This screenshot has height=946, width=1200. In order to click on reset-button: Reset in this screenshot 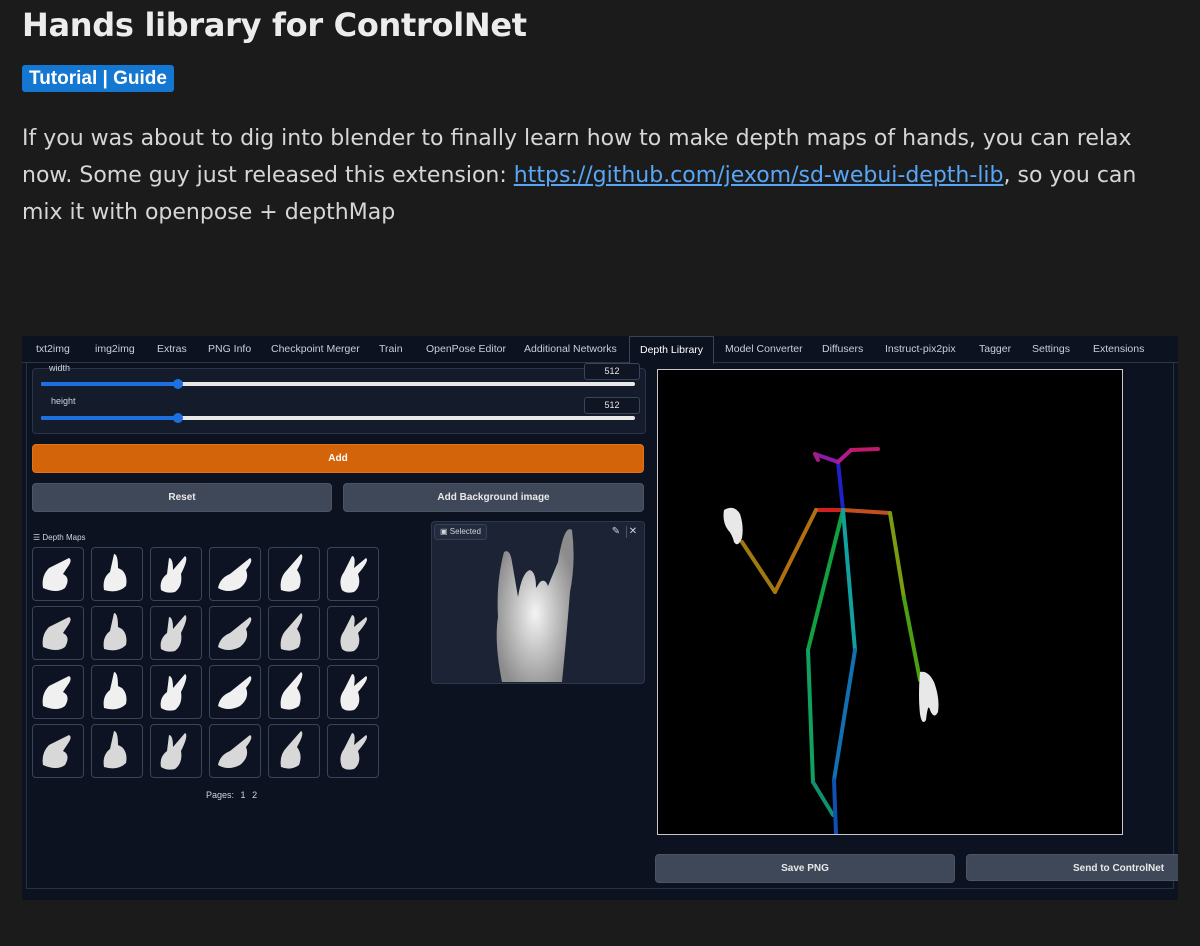, I will do `click(182, 497)`.